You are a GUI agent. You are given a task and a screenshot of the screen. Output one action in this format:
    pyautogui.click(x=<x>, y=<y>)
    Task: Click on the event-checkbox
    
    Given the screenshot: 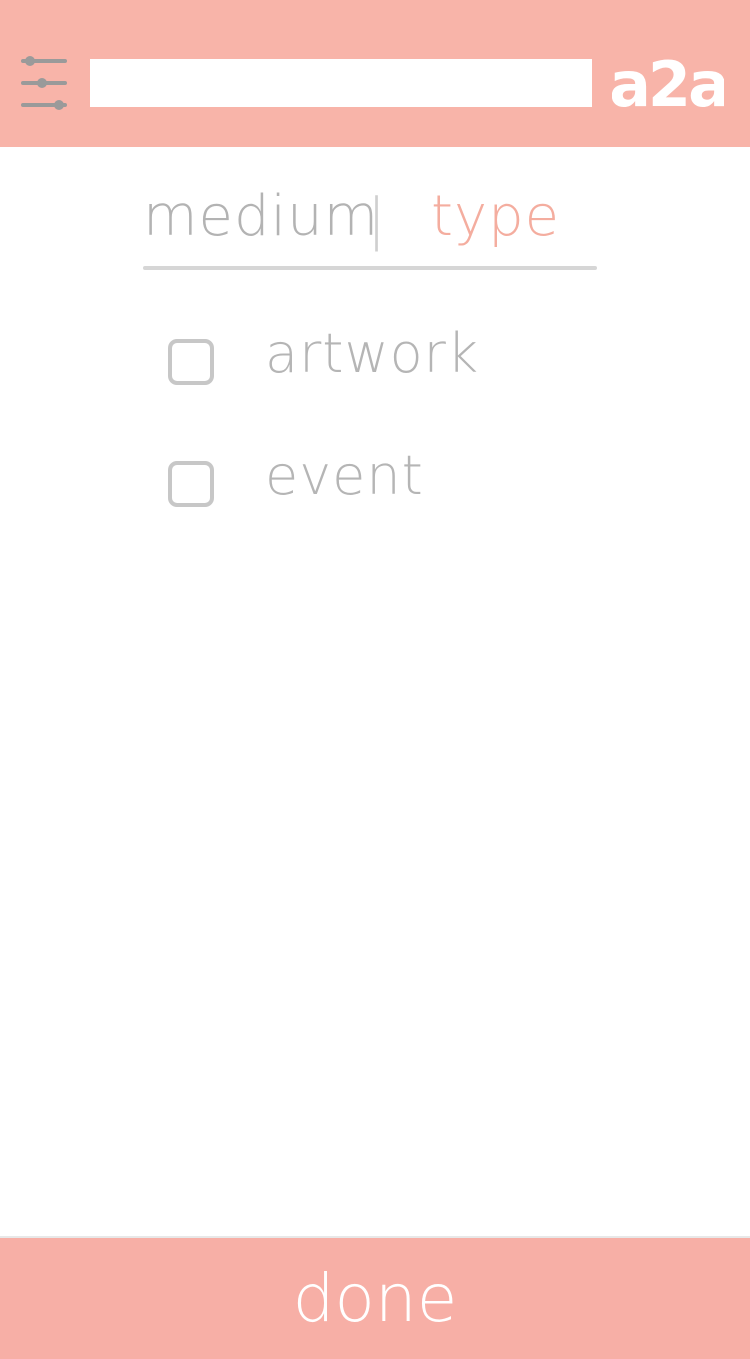 What is the action you would take?
    pyautogui.click(x=191, y=484)
    